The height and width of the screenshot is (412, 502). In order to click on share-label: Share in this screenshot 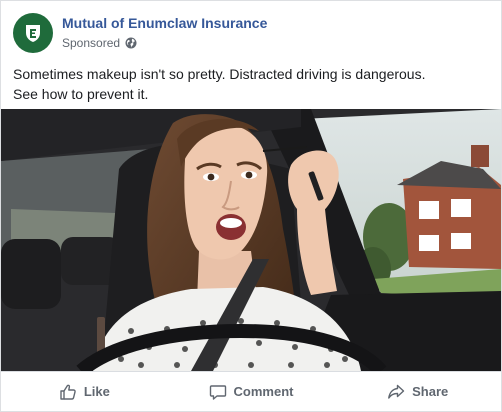, I will do `click(430, 391)`.